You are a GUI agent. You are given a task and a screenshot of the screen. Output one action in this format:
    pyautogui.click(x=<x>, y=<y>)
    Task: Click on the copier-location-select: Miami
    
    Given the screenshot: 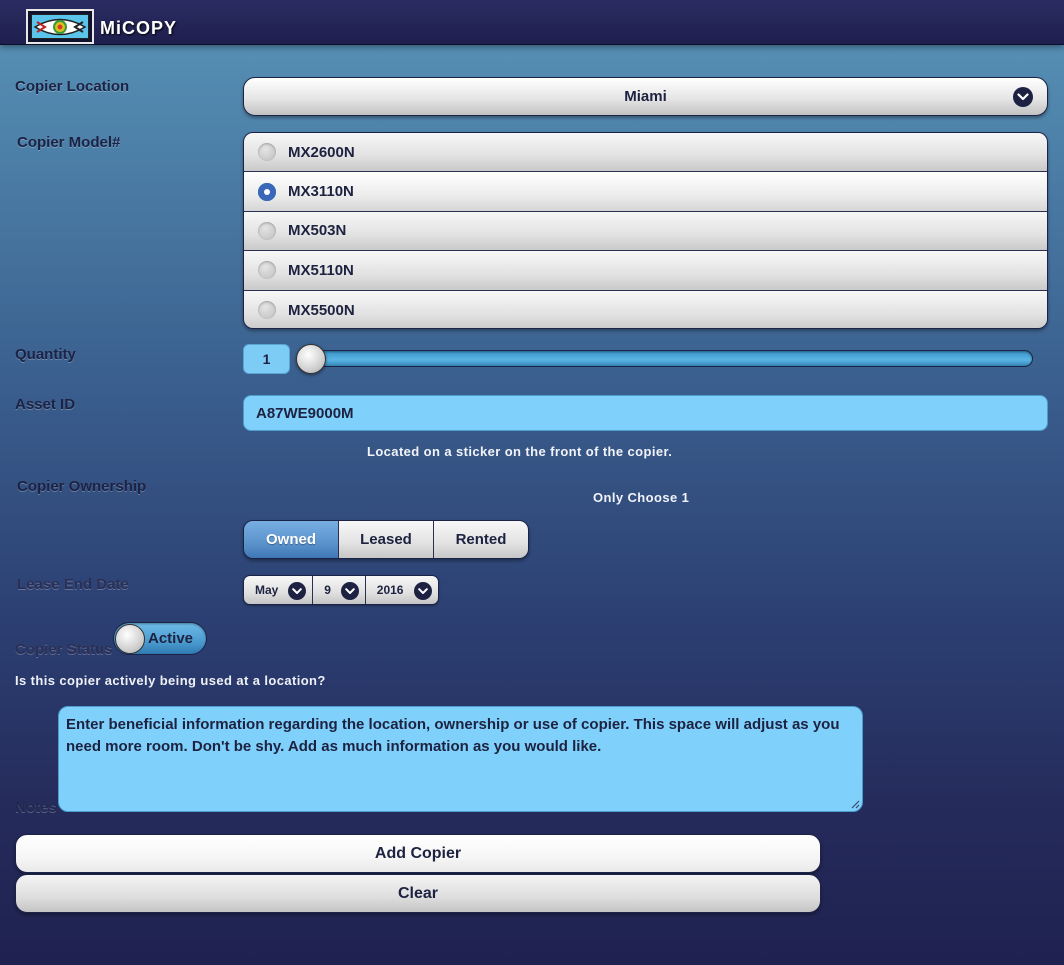 What is the action you would take?
    pyautogui.click(x=645, y=96)
    